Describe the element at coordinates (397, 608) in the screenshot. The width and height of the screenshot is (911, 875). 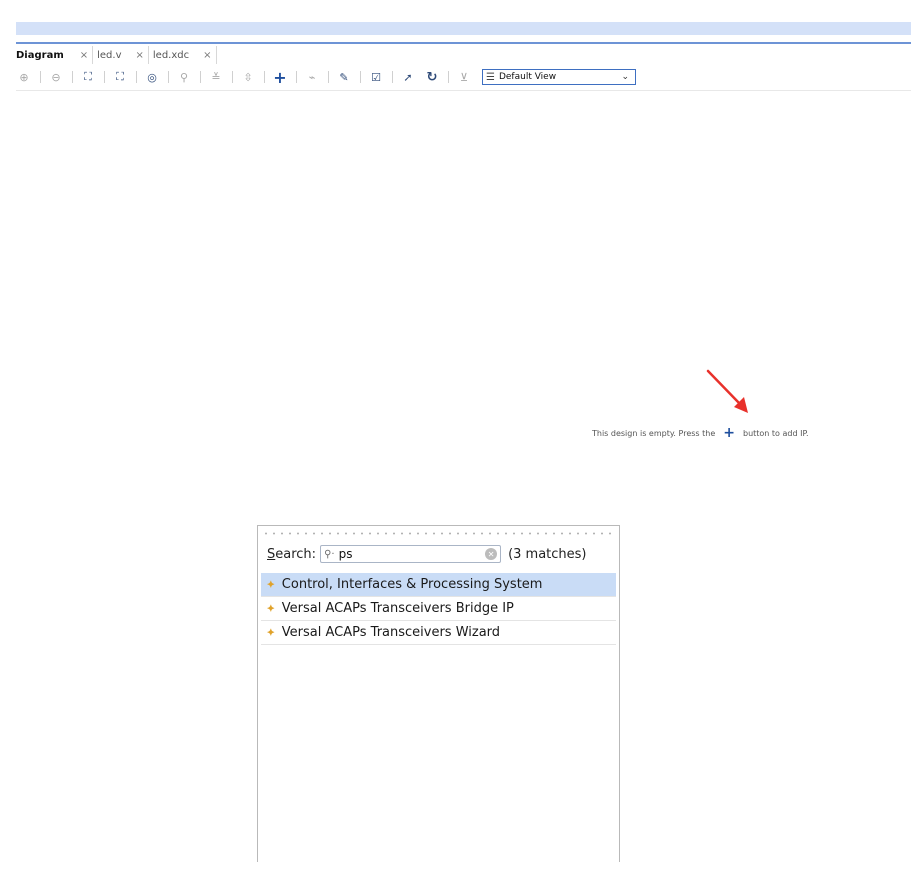
I see `list-item-label: Versal ACAPs Transceivers Bridge IP` at that location.